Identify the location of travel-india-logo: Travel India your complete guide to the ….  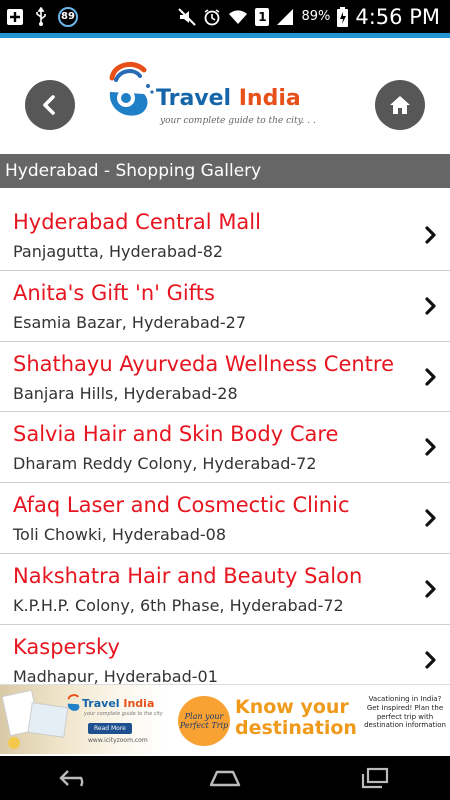
(219, 96).